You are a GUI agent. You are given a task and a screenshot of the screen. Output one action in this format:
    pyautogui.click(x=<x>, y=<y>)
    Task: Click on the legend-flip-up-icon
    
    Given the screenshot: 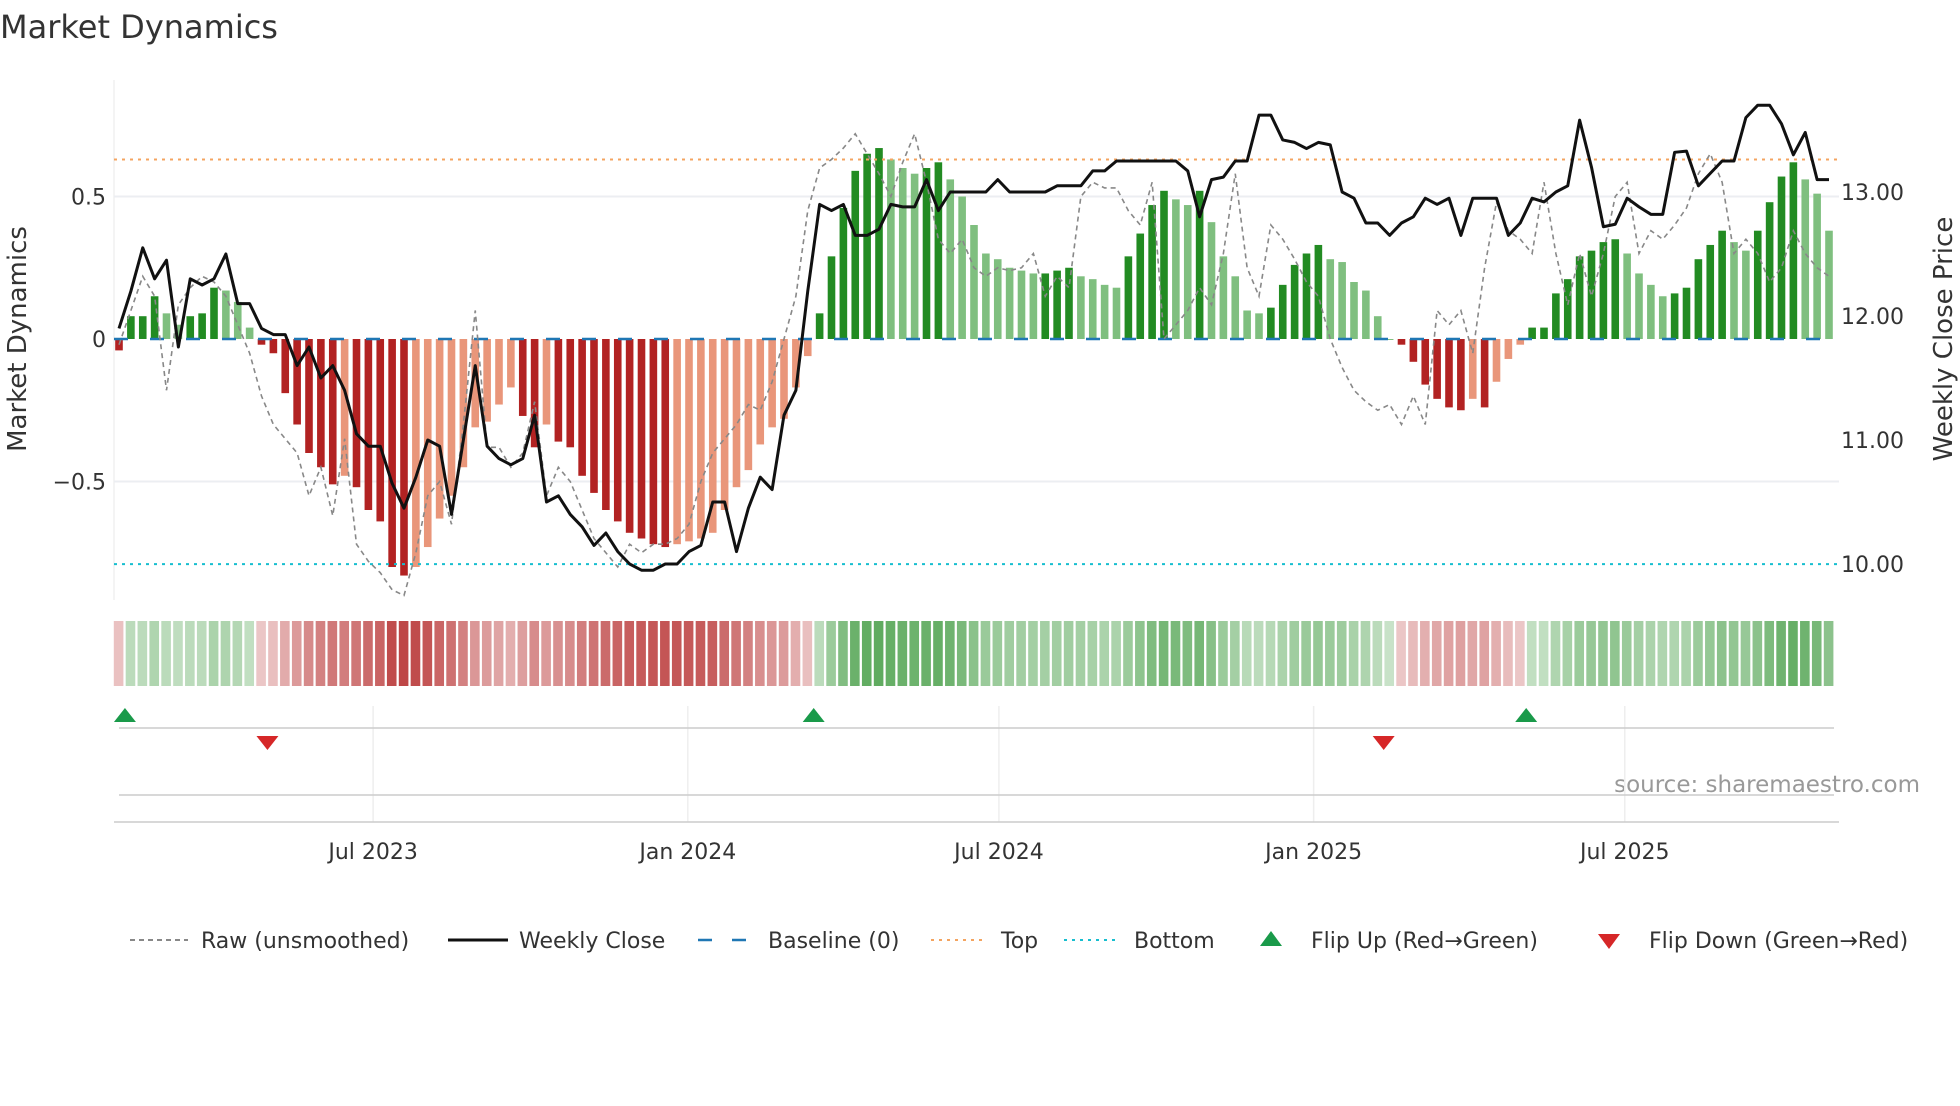 What is the action you would take?
    pyautogui.click(x=1271, y=938)
    